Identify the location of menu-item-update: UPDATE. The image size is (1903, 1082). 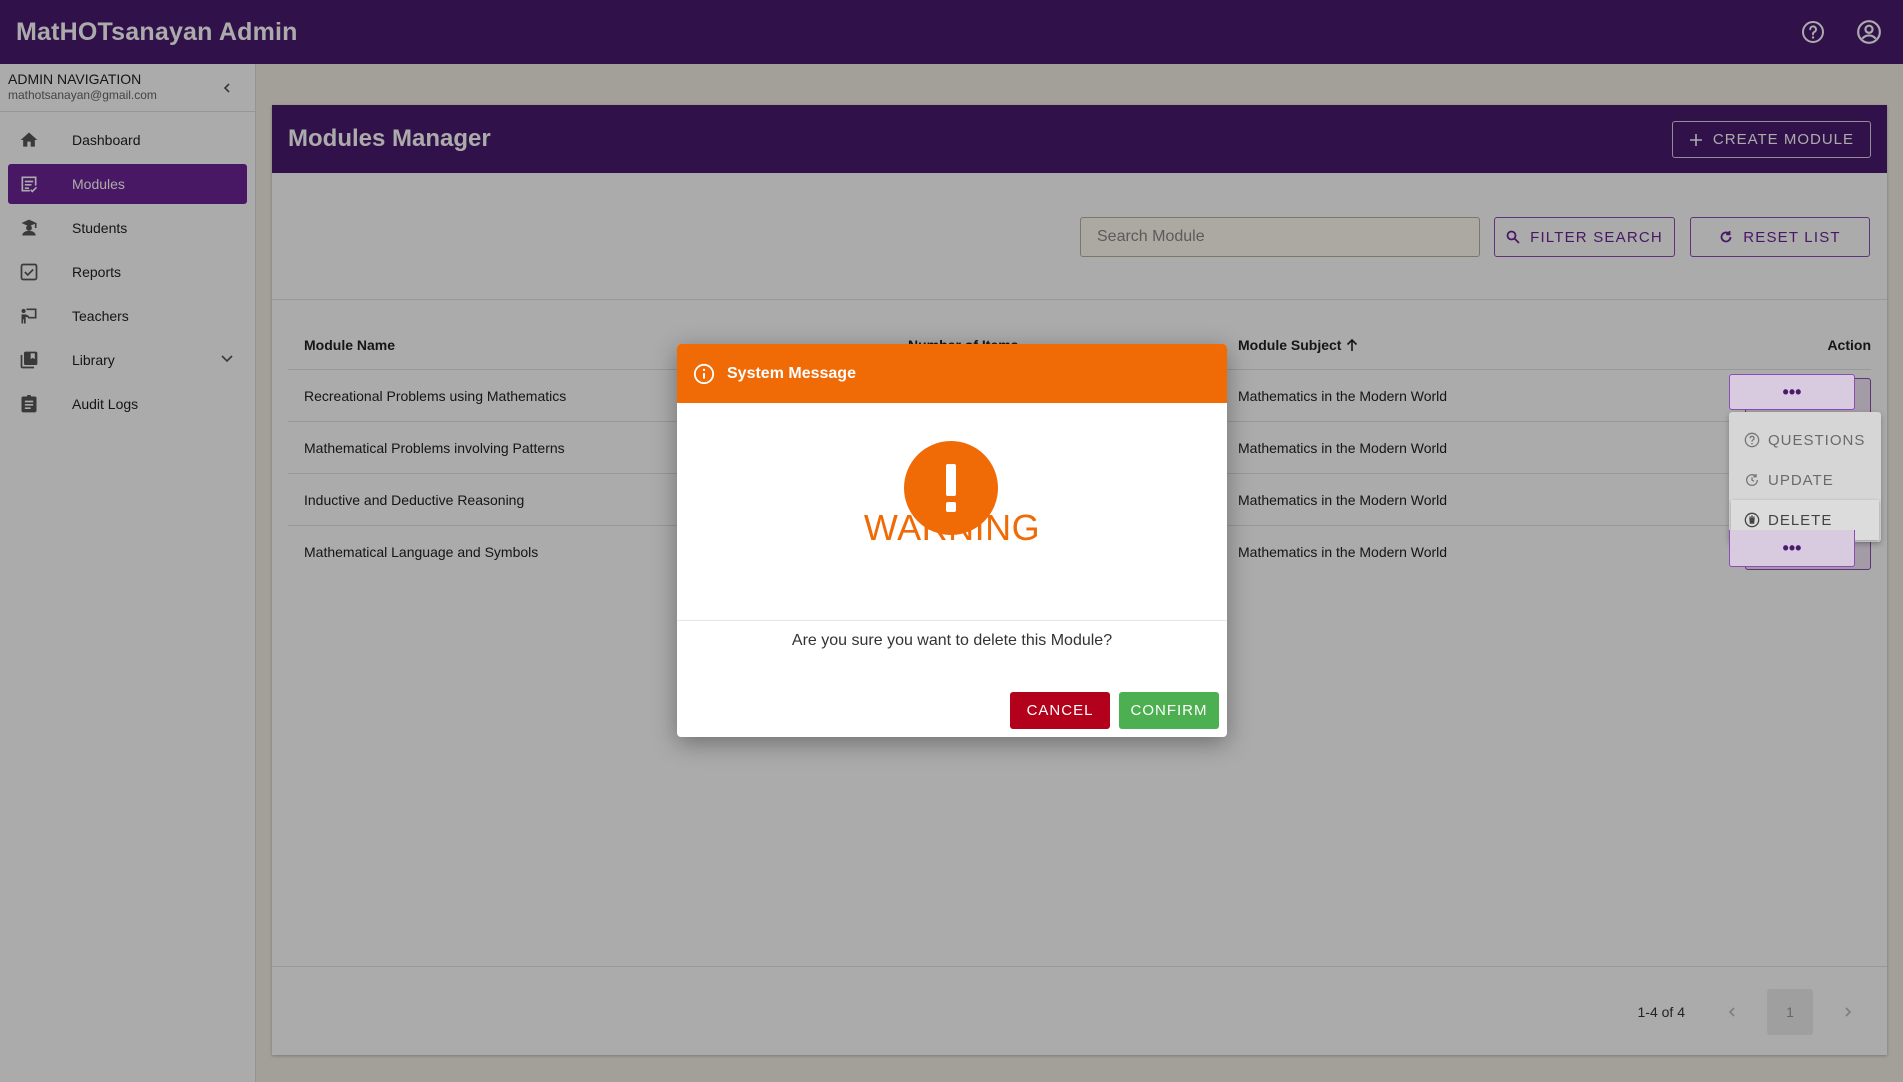
(1805, 480).